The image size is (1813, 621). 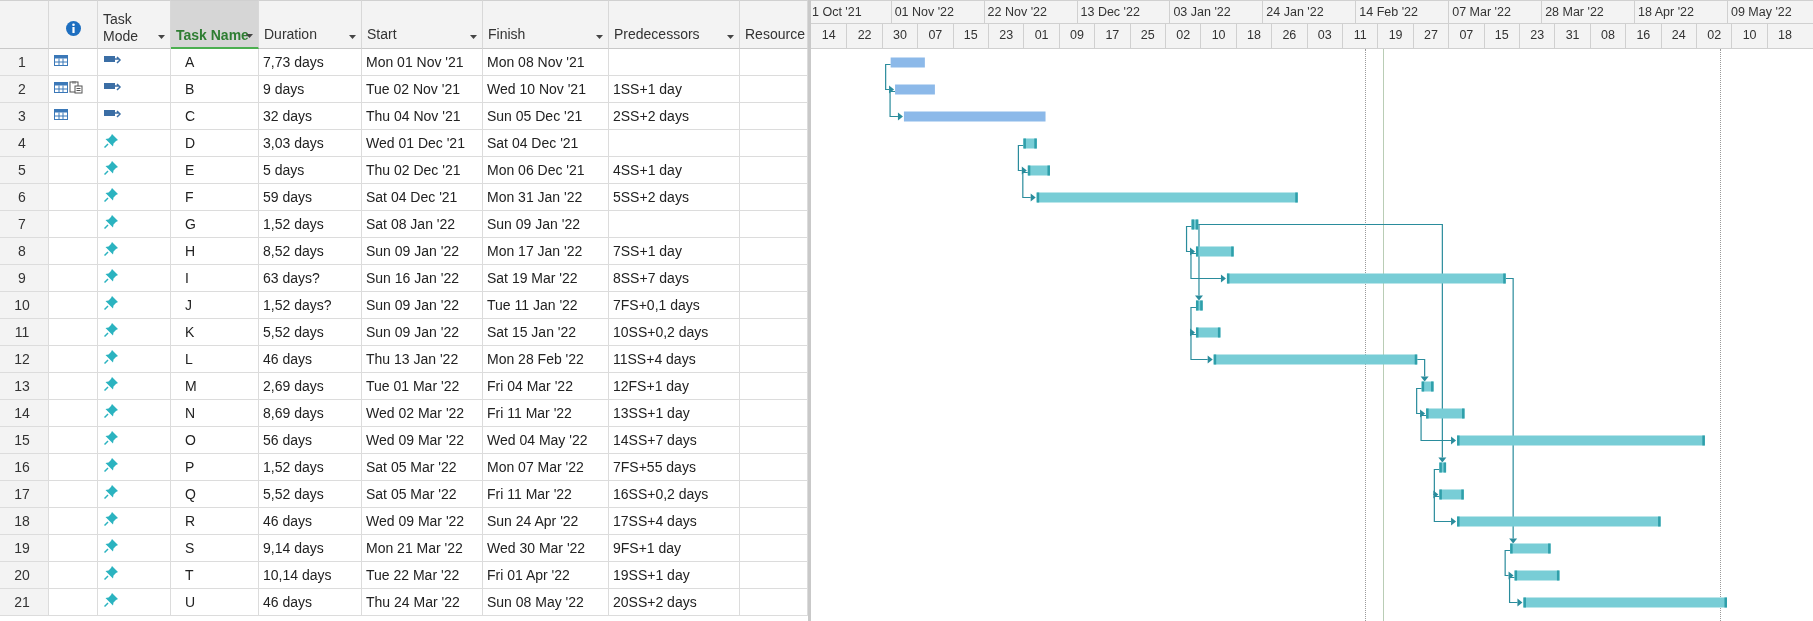 I want to click on finish-date: Sun 08 May '22, so click(x=546, y=602).